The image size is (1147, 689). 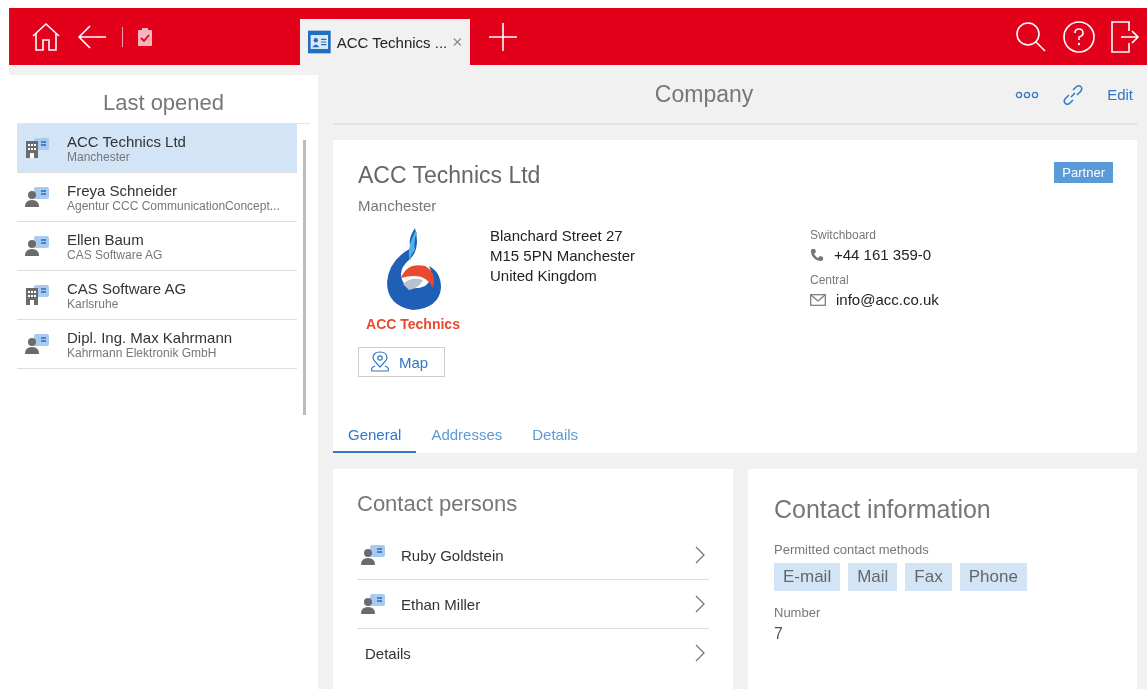 I want to click on phone-icon, so click(x=817, y=254).